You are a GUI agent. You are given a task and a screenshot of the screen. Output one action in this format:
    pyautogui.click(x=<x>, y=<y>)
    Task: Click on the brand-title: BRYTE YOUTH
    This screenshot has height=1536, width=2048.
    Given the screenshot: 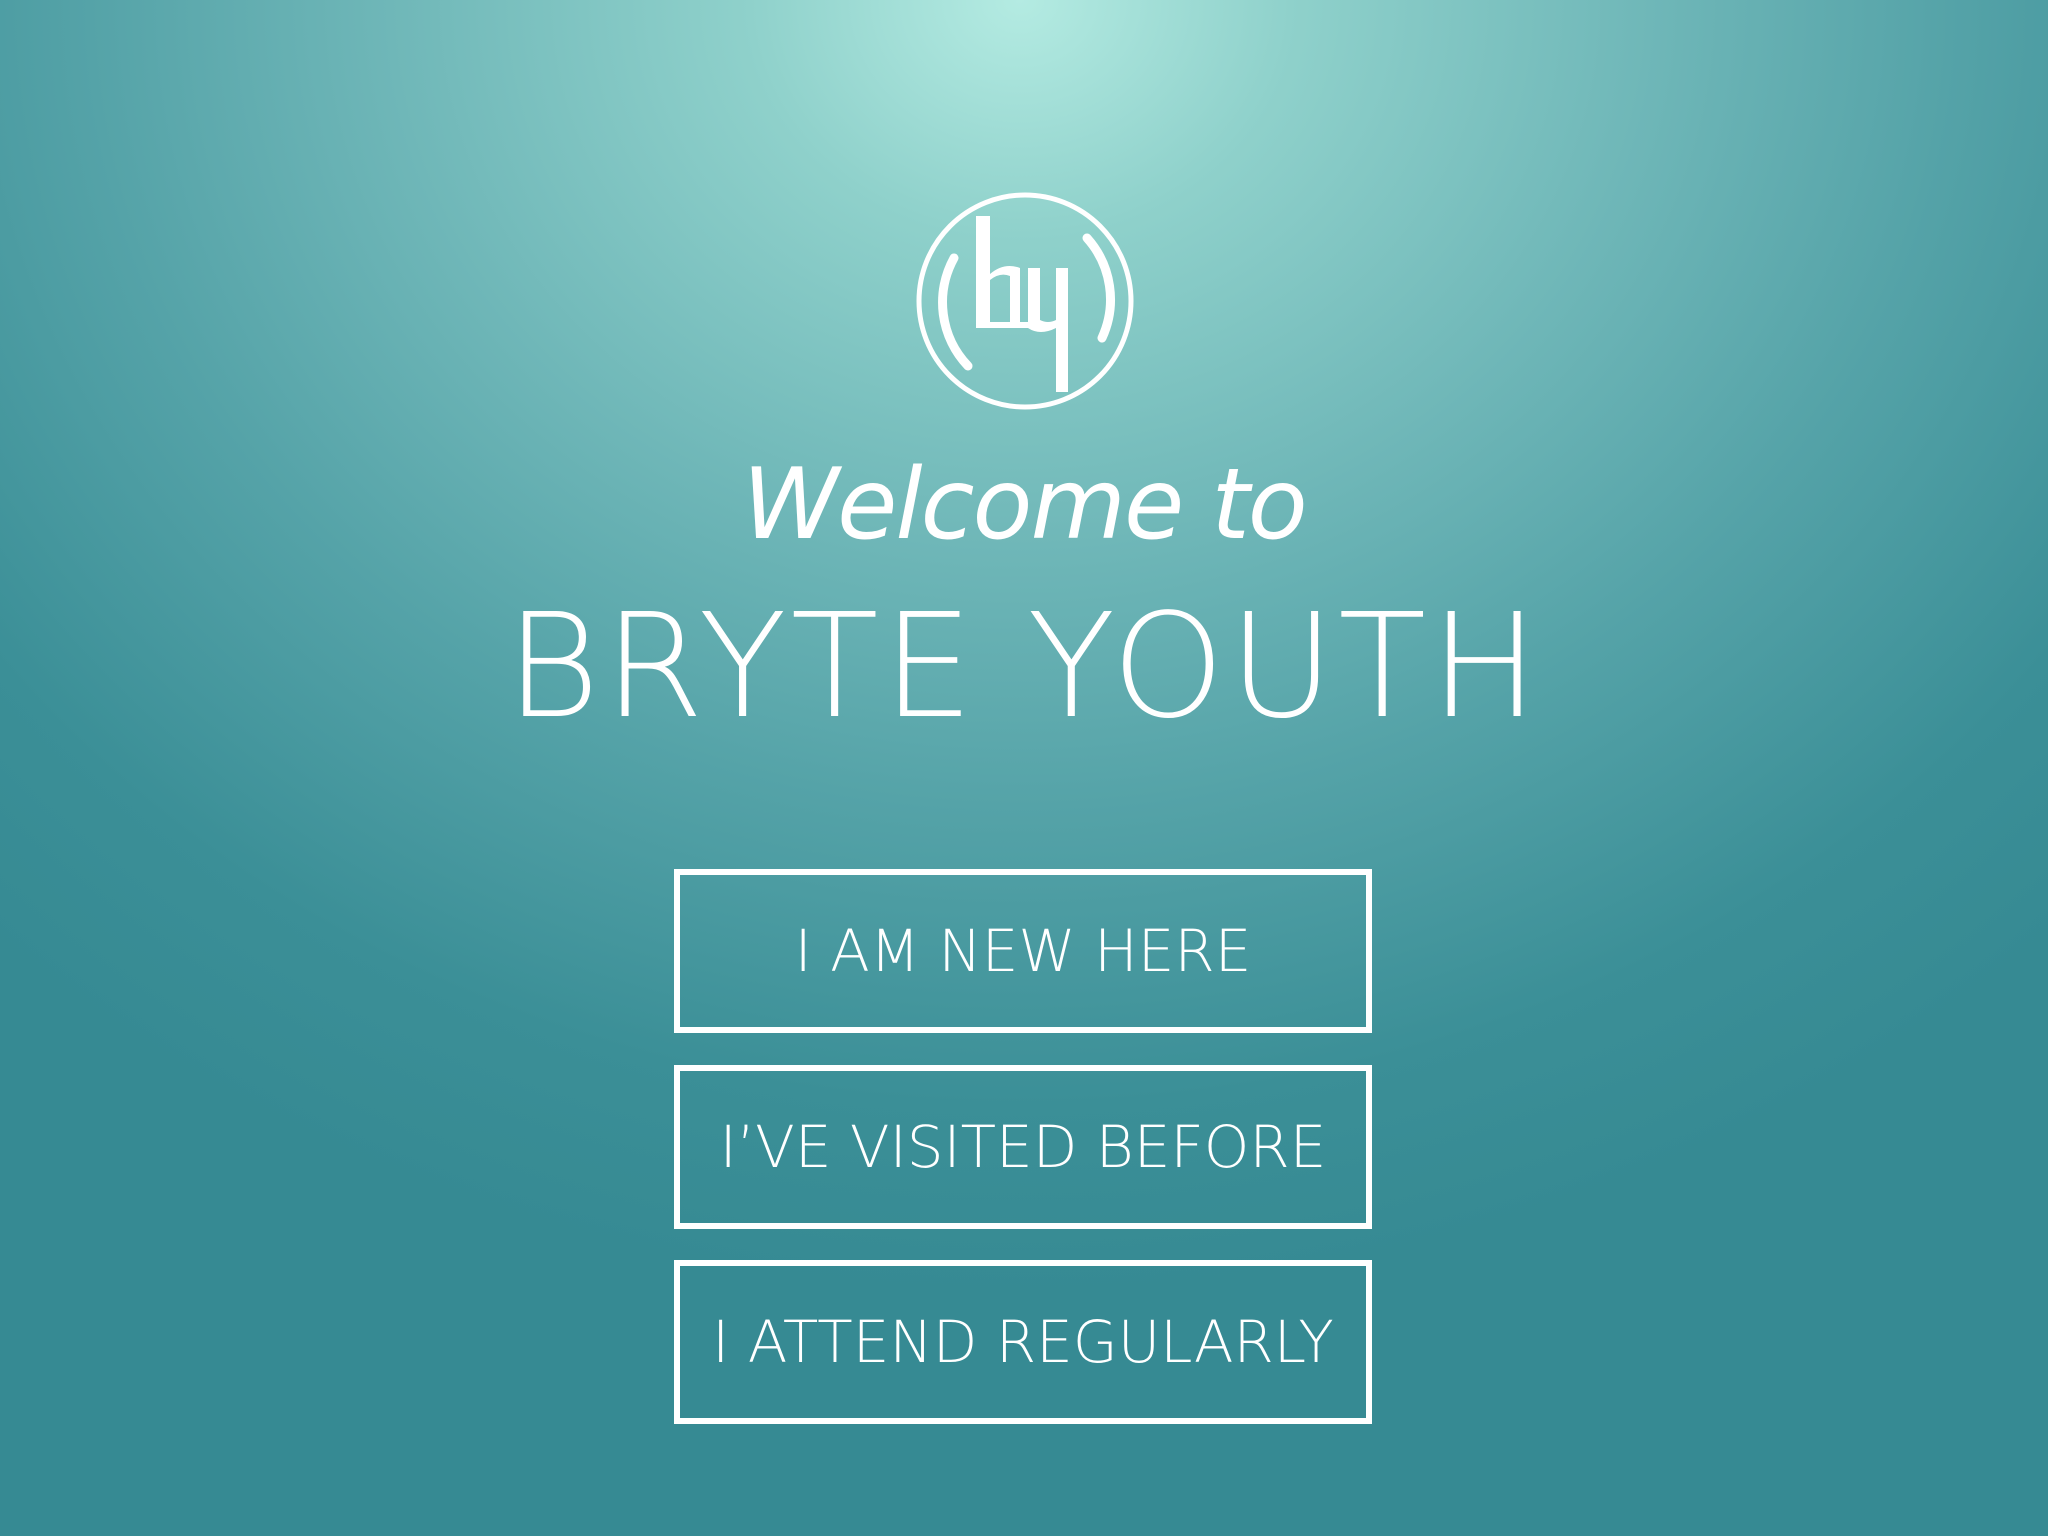 What is the action you would take?
    pyautogui.click(x=1024, y=666)
    